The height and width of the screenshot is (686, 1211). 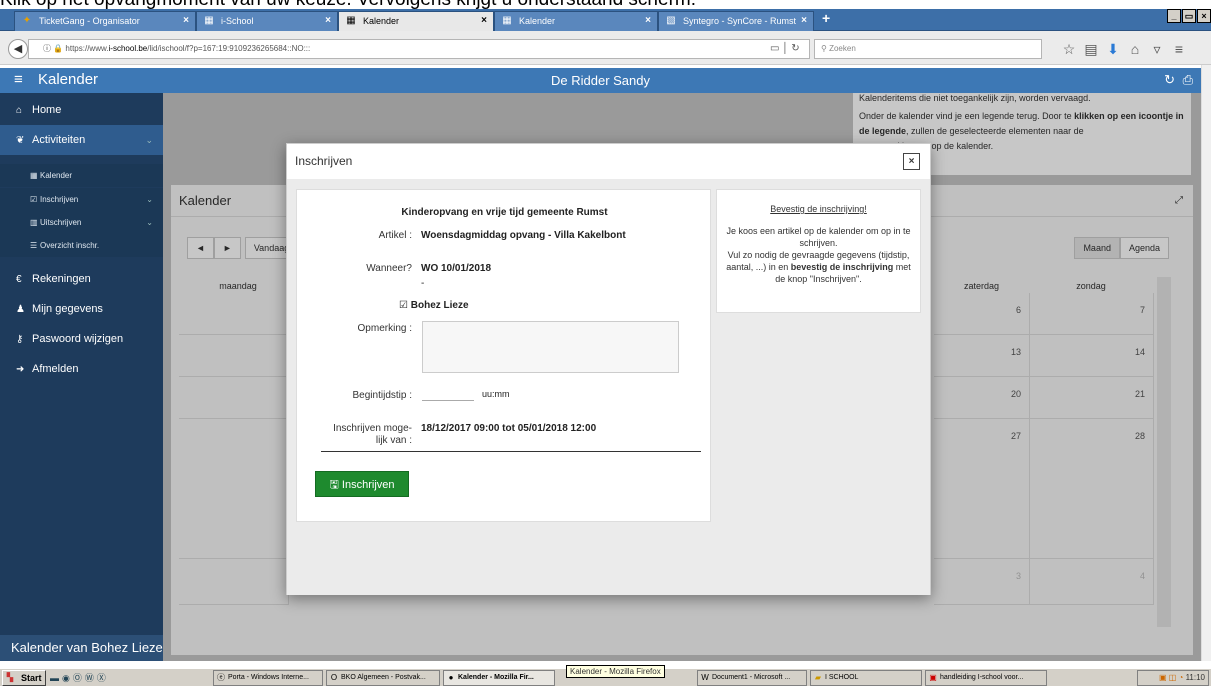 I want to click on tab-kalender-active: ▦ Kalender ×, so click(x=416, y=21).